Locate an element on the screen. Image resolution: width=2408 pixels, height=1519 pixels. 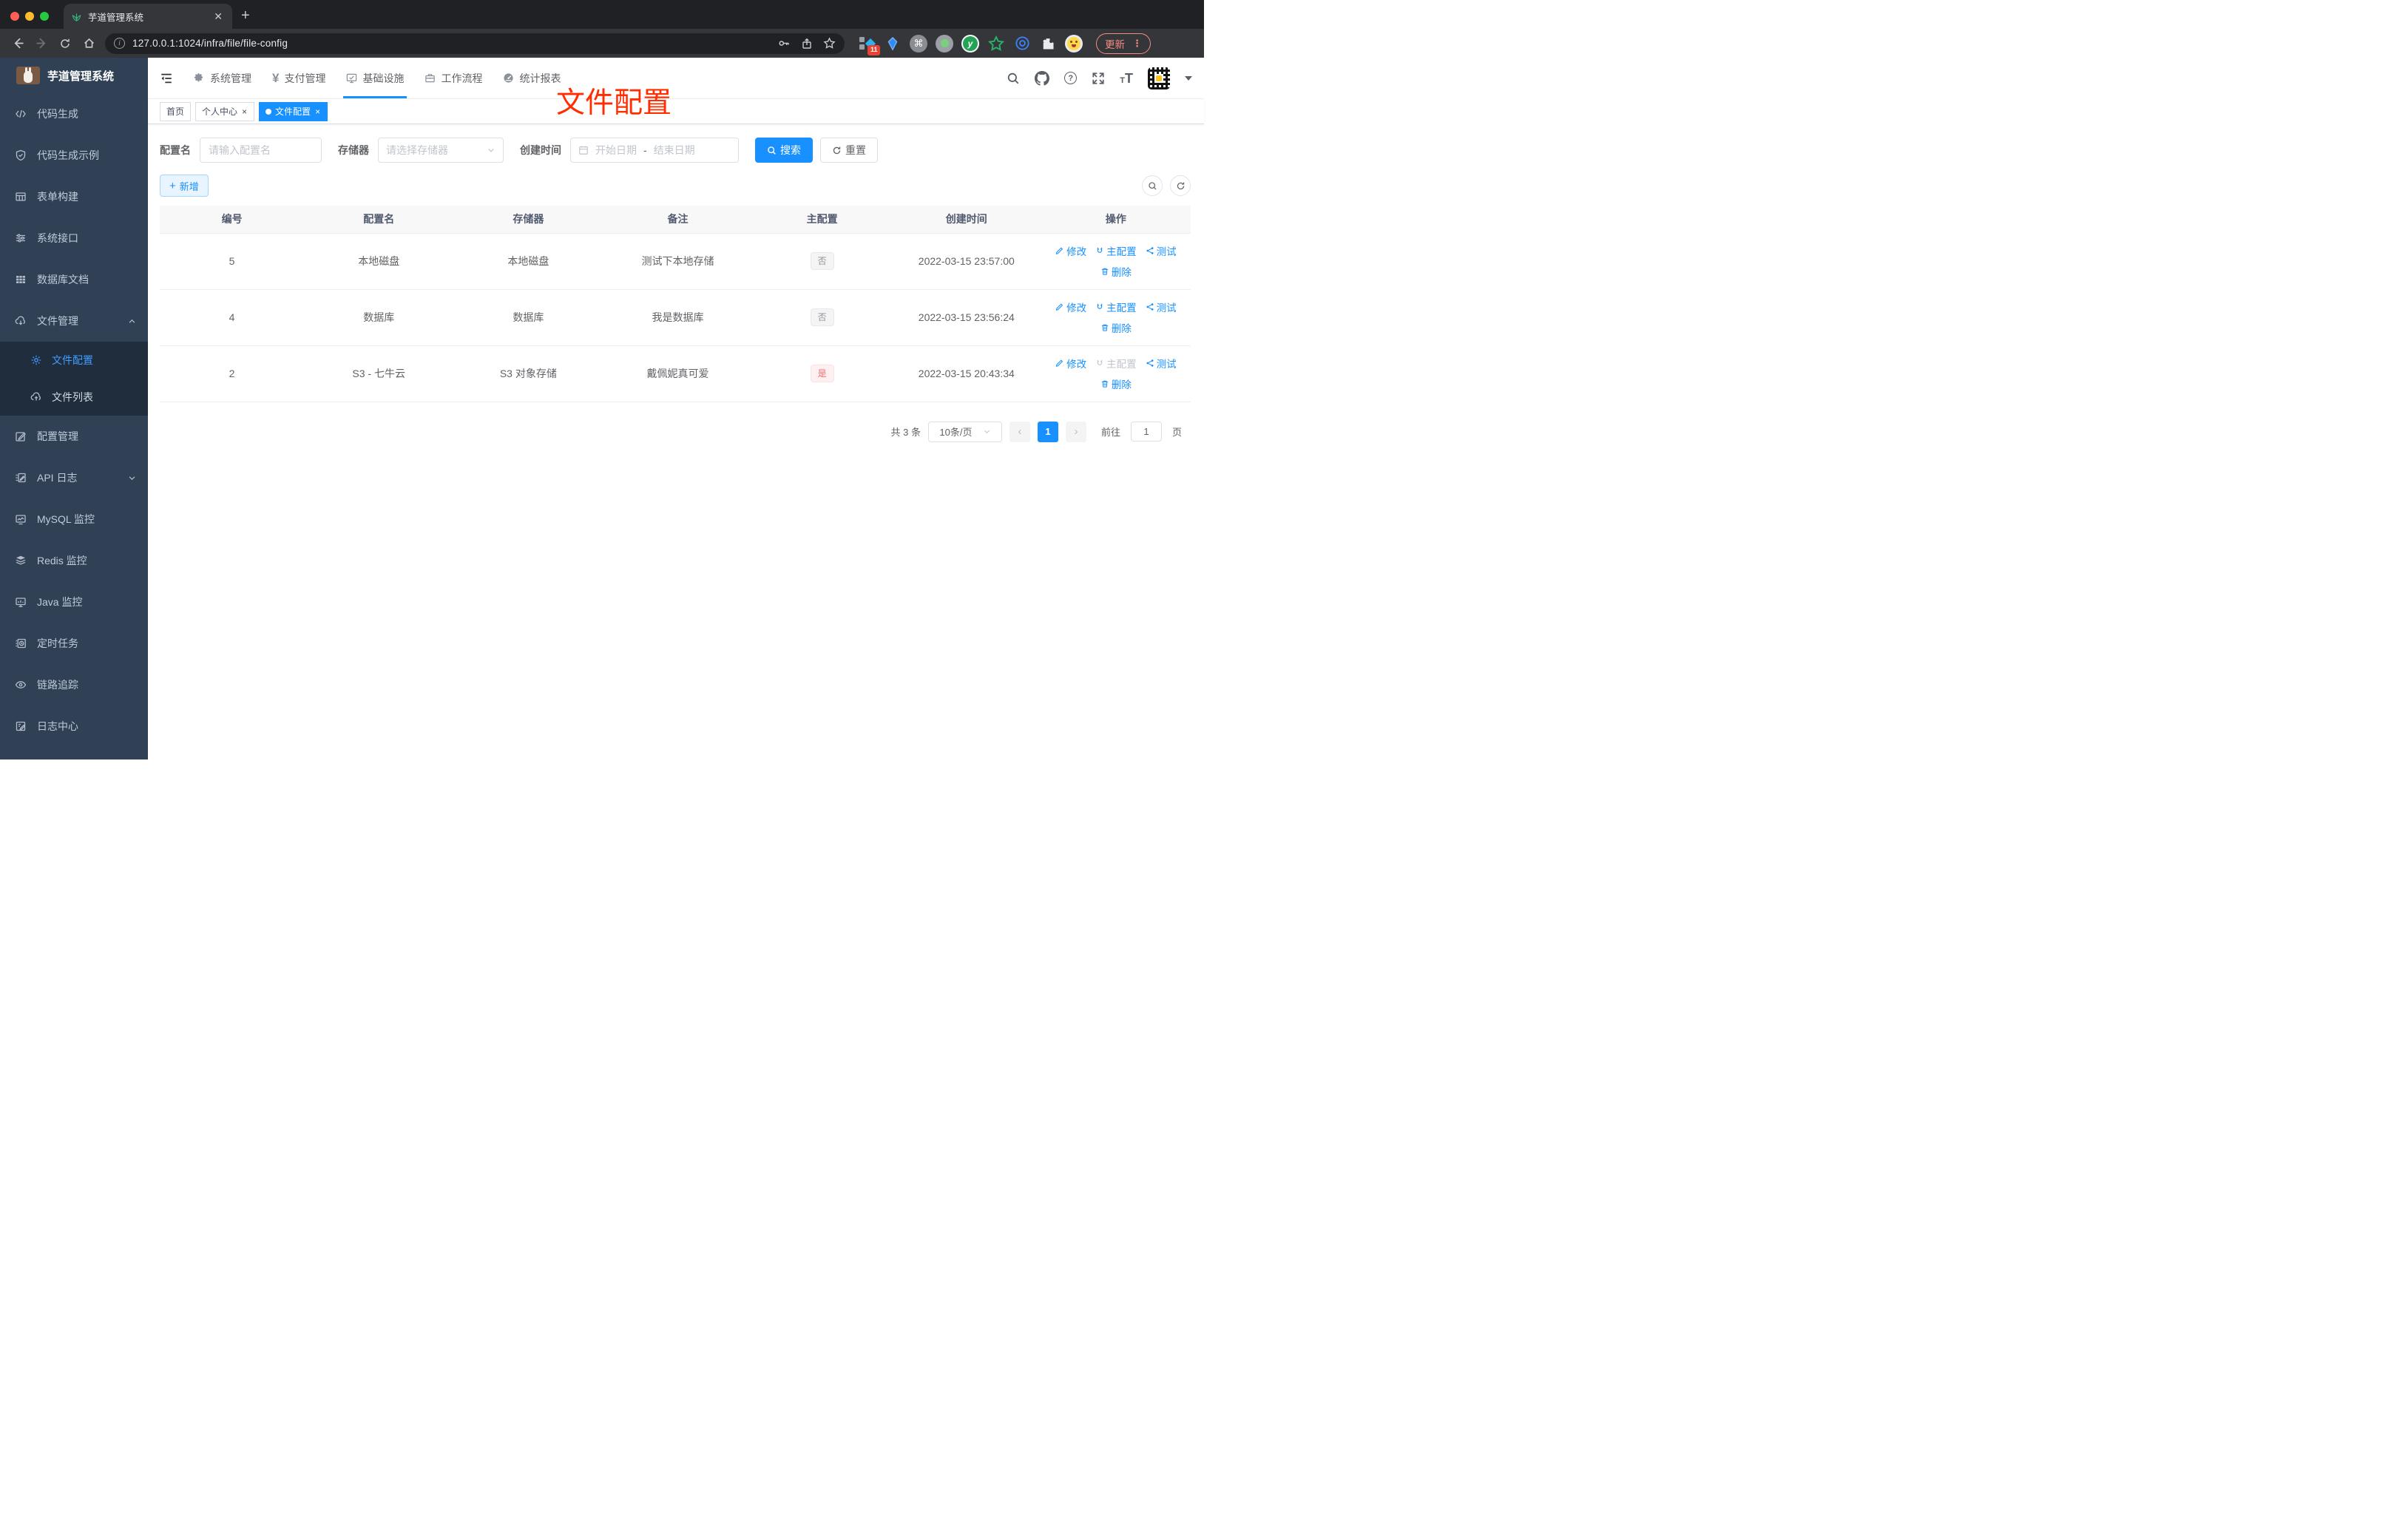
github-icon is located at coordinates (1042, 78).